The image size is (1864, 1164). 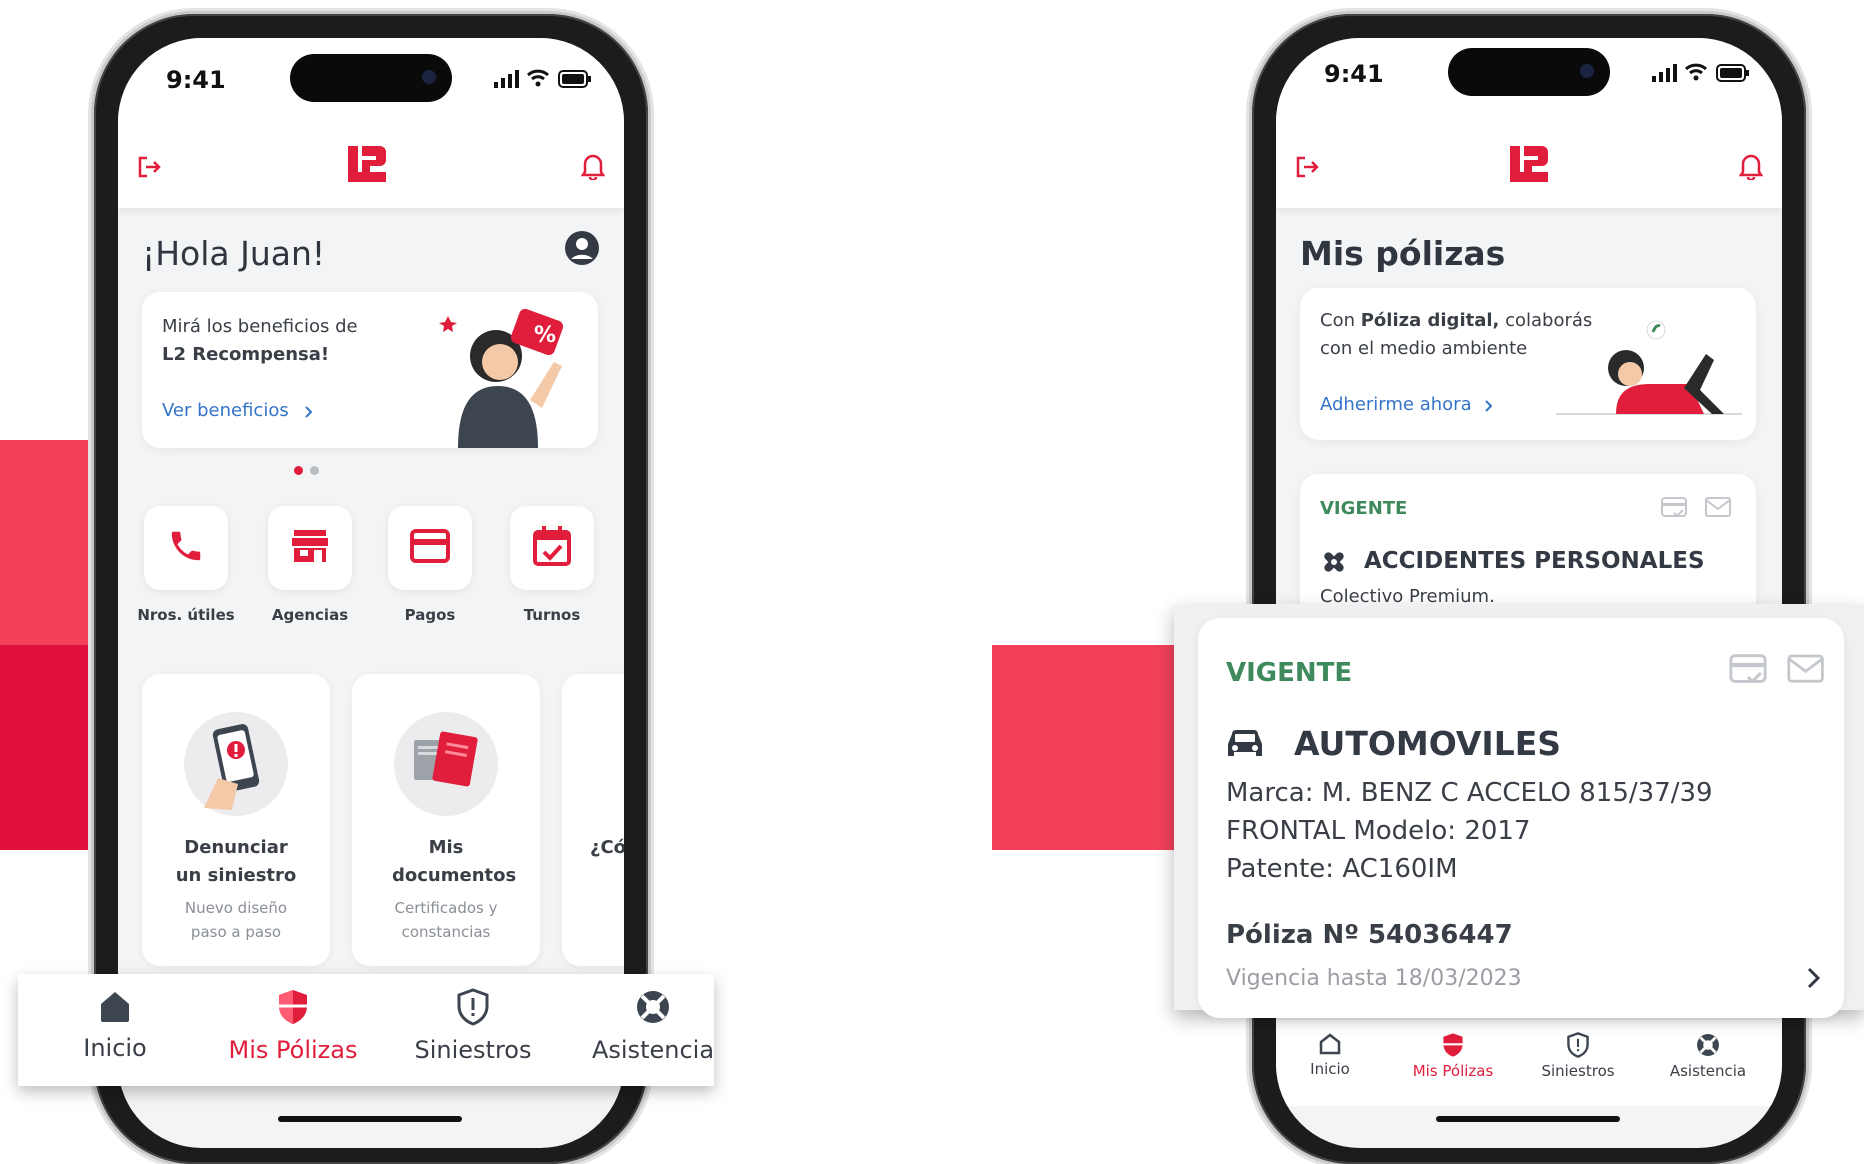 What do you see at coordinates (186, 615) in the screenshot?
I see `quick-action-label: Nros. útiles` at bounding box center [186, 615].